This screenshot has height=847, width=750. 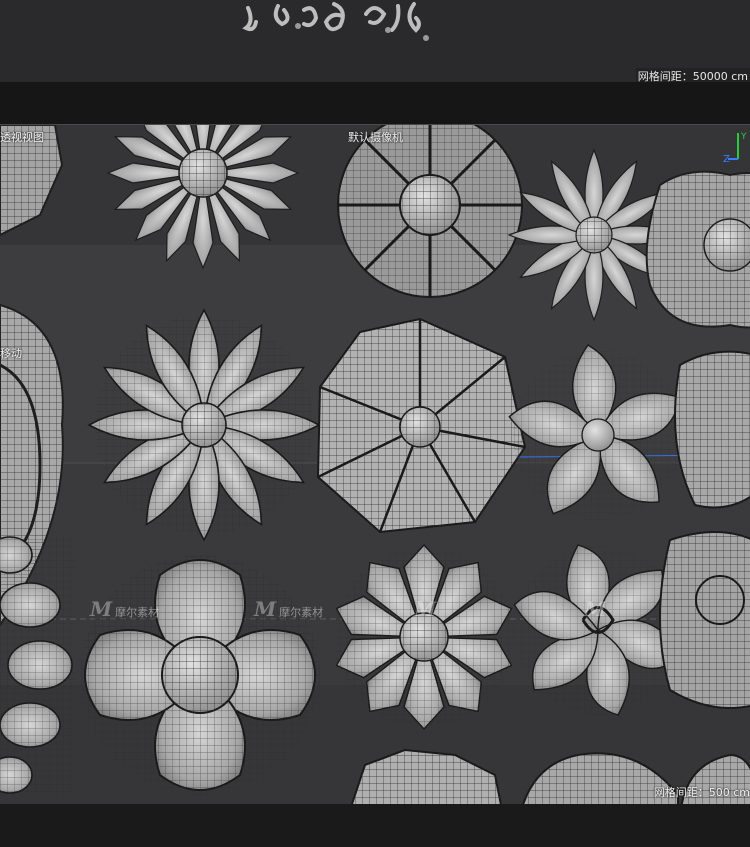 What do you see at coordinates (430, 211) in the screenshot?
I see `rosette-r1c2` at bounding box center [430, 211].